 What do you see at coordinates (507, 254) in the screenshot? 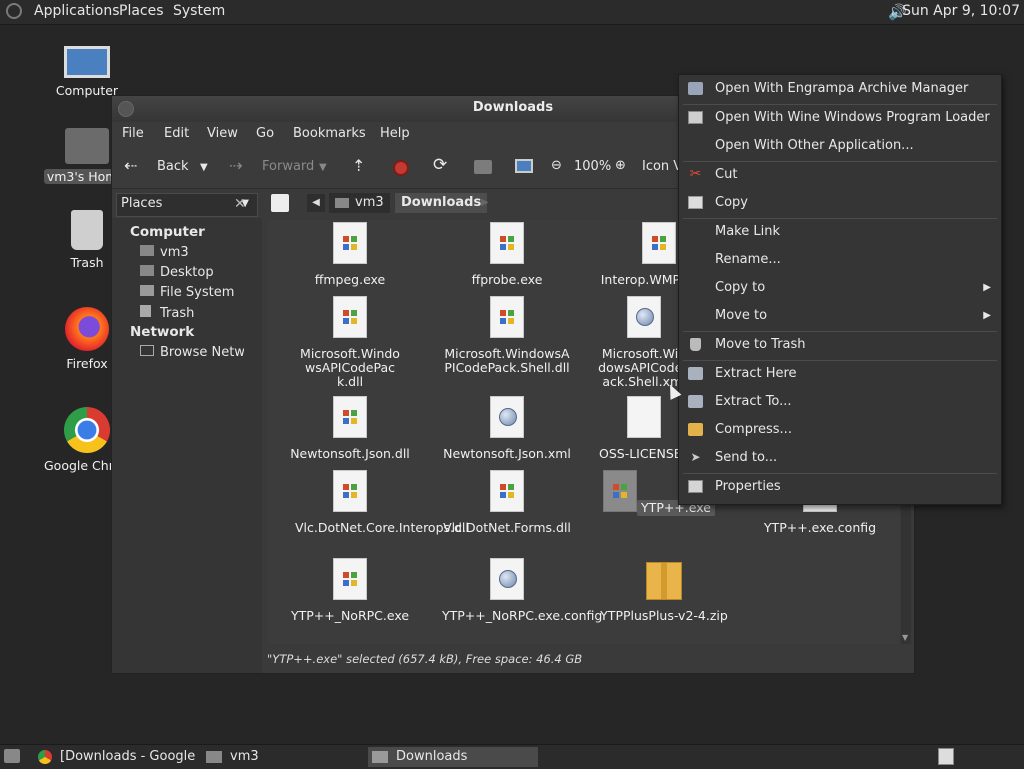
I see `file-item: ffprobe.exe` at bounding box center [507, 254].